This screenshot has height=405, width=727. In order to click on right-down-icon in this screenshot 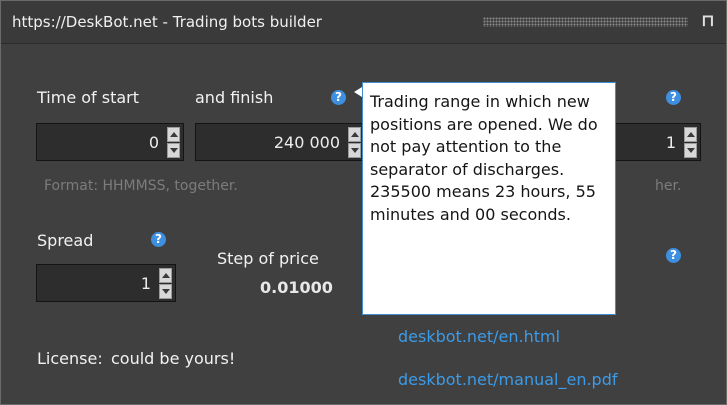, I will do `click(690, 150)`.